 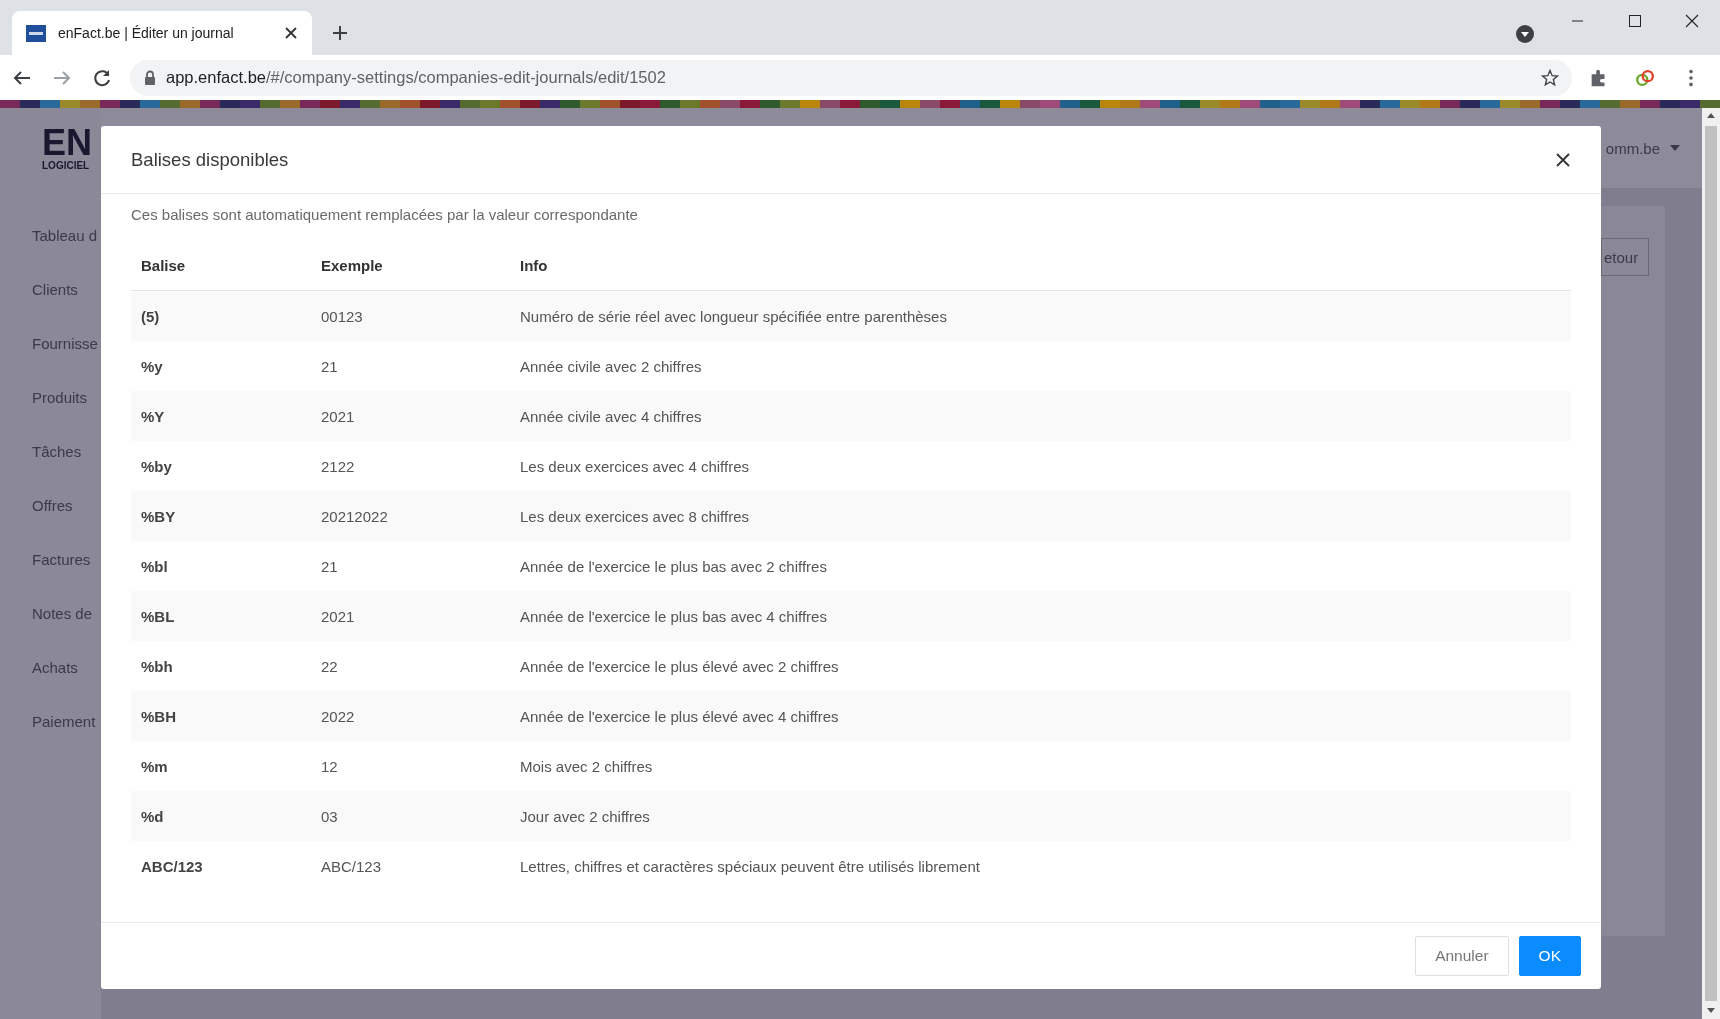 I want to click on cancel-button: Annuler, so click(x=1462, y=956).